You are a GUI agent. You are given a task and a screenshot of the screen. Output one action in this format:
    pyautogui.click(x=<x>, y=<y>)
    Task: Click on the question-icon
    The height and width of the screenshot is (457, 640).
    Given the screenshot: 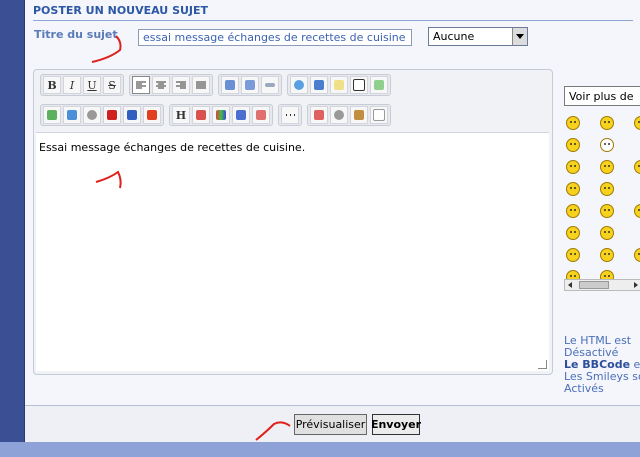 What is the action you would take?
    pyautogui.click(x=607, y=255)
    